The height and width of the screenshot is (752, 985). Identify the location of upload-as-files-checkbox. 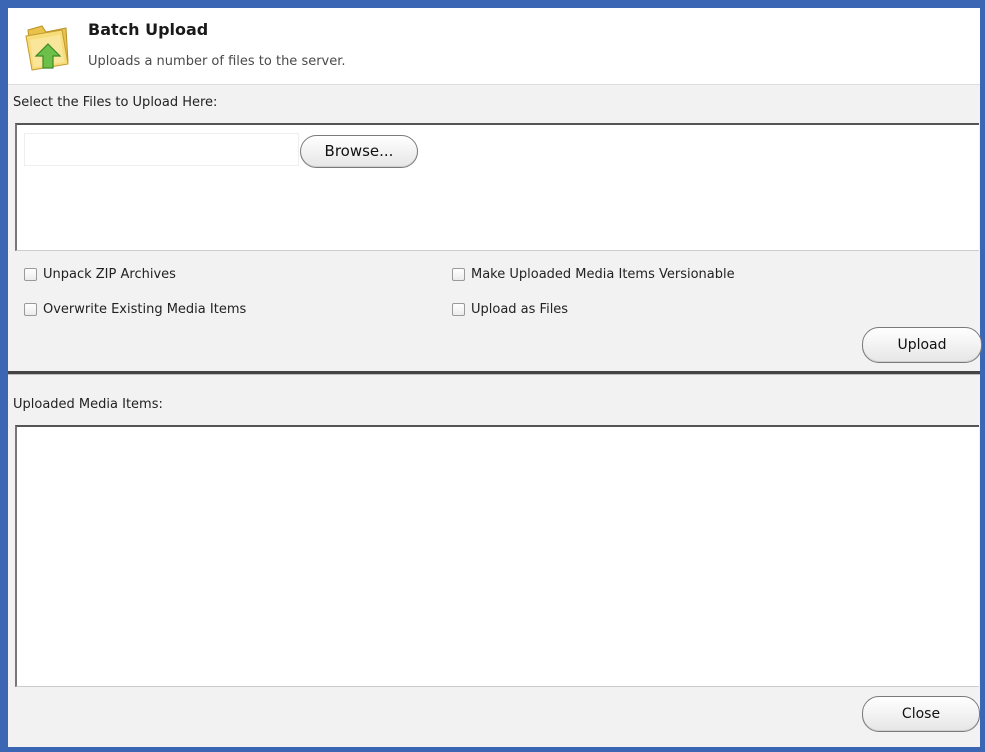
(458, 309).